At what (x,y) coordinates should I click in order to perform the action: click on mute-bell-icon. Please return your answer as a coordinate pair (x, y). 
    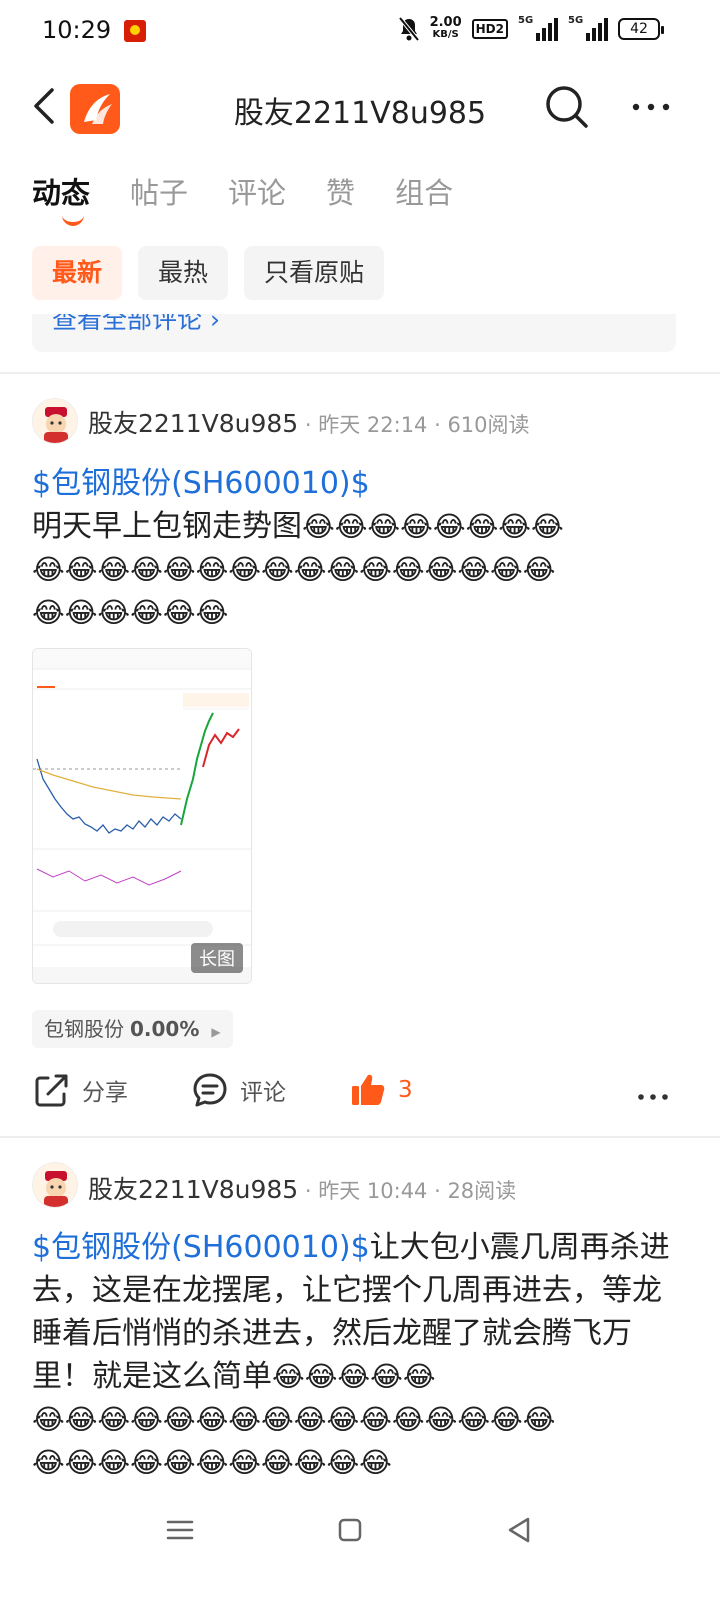
    Looking at the image, I should click on (409, 29).